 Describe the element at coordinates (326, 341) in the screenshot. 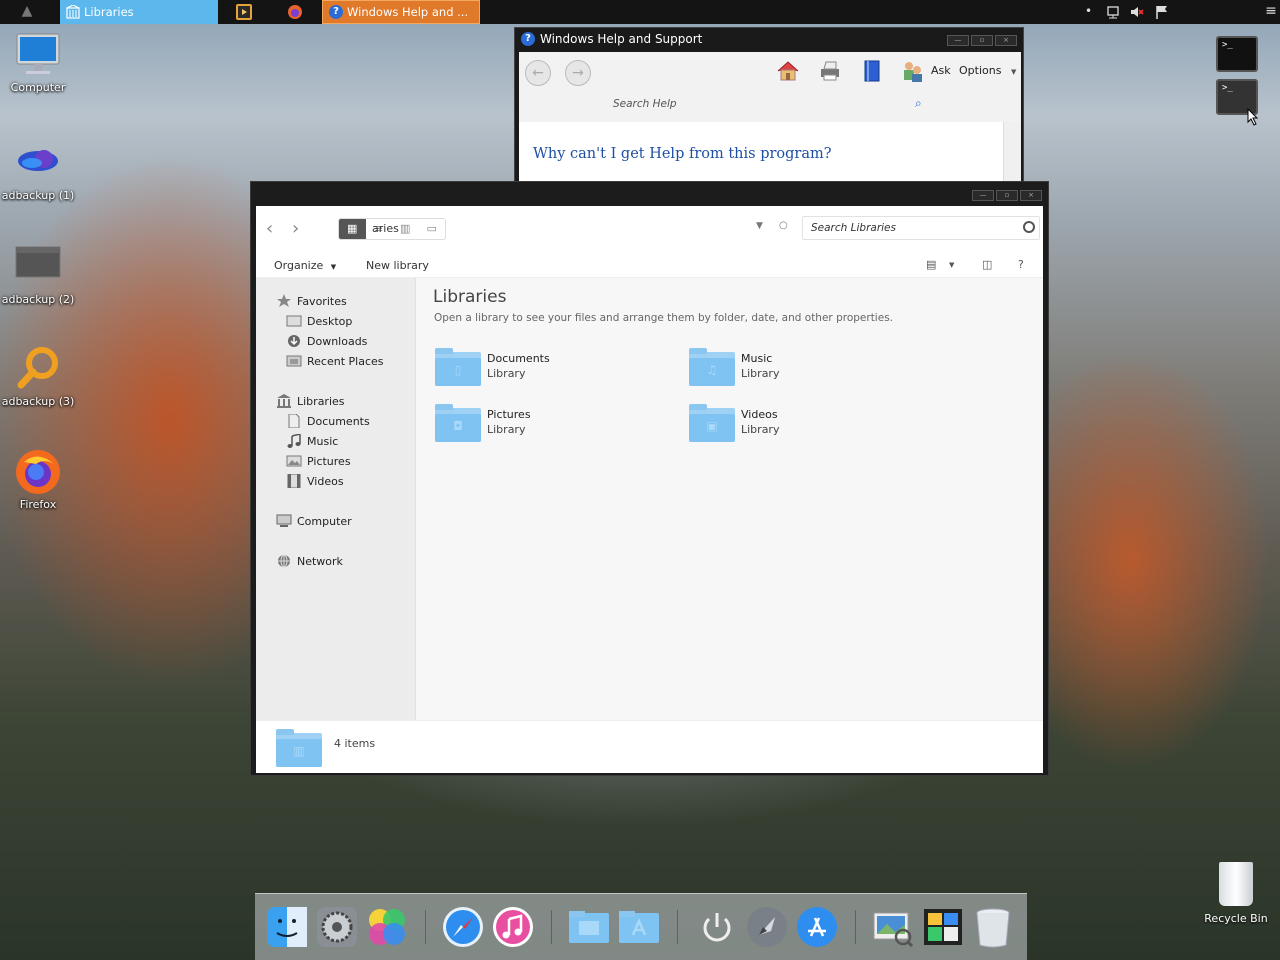

I see `sidebar-item-downloads: Downloads` at that location.